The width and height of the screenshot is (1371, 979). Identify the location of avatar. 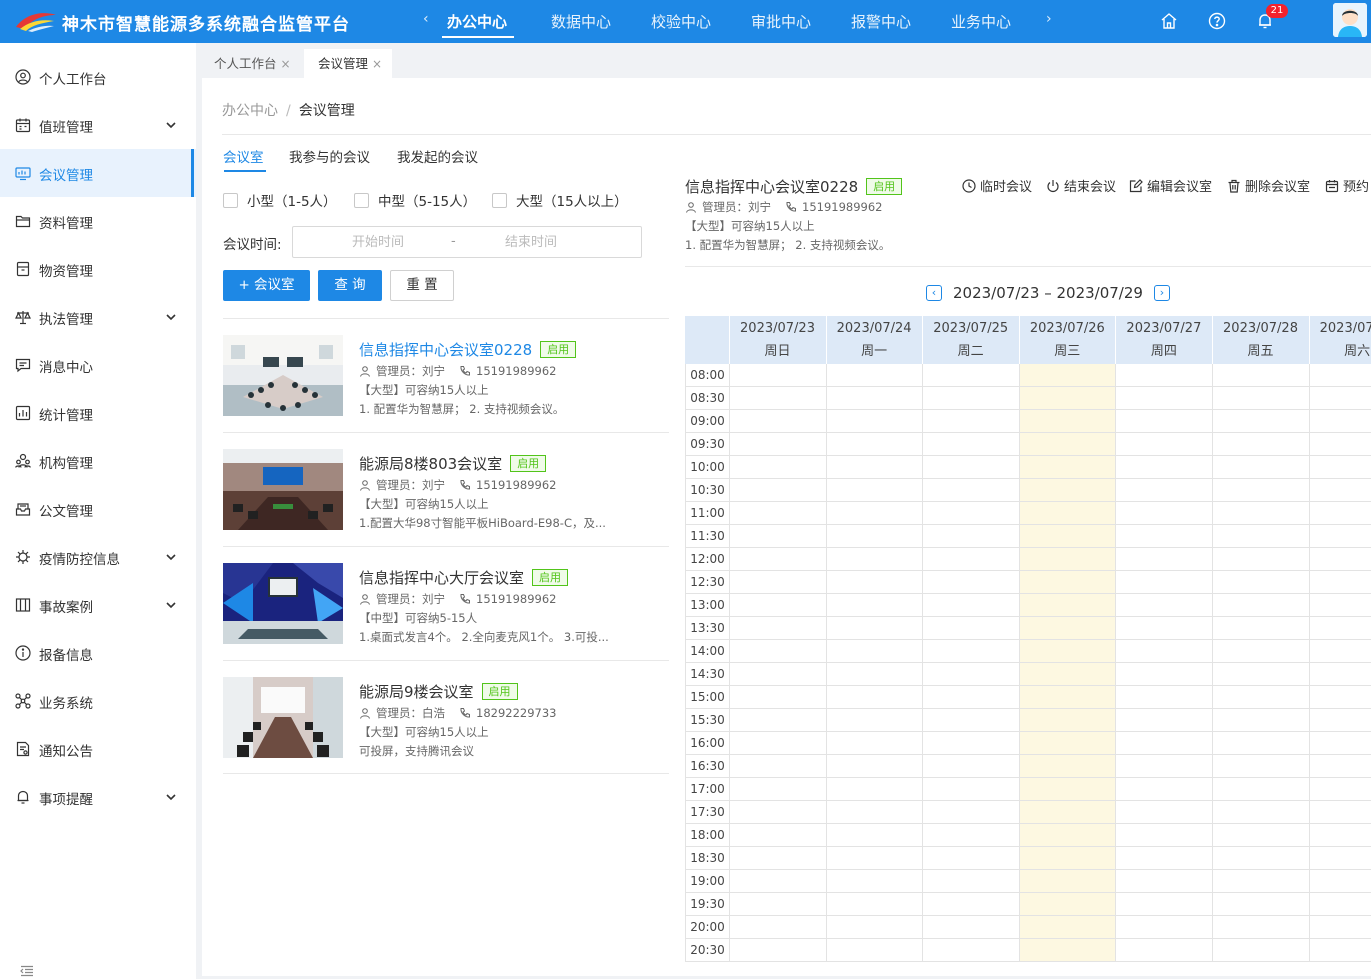
(1350, 20).